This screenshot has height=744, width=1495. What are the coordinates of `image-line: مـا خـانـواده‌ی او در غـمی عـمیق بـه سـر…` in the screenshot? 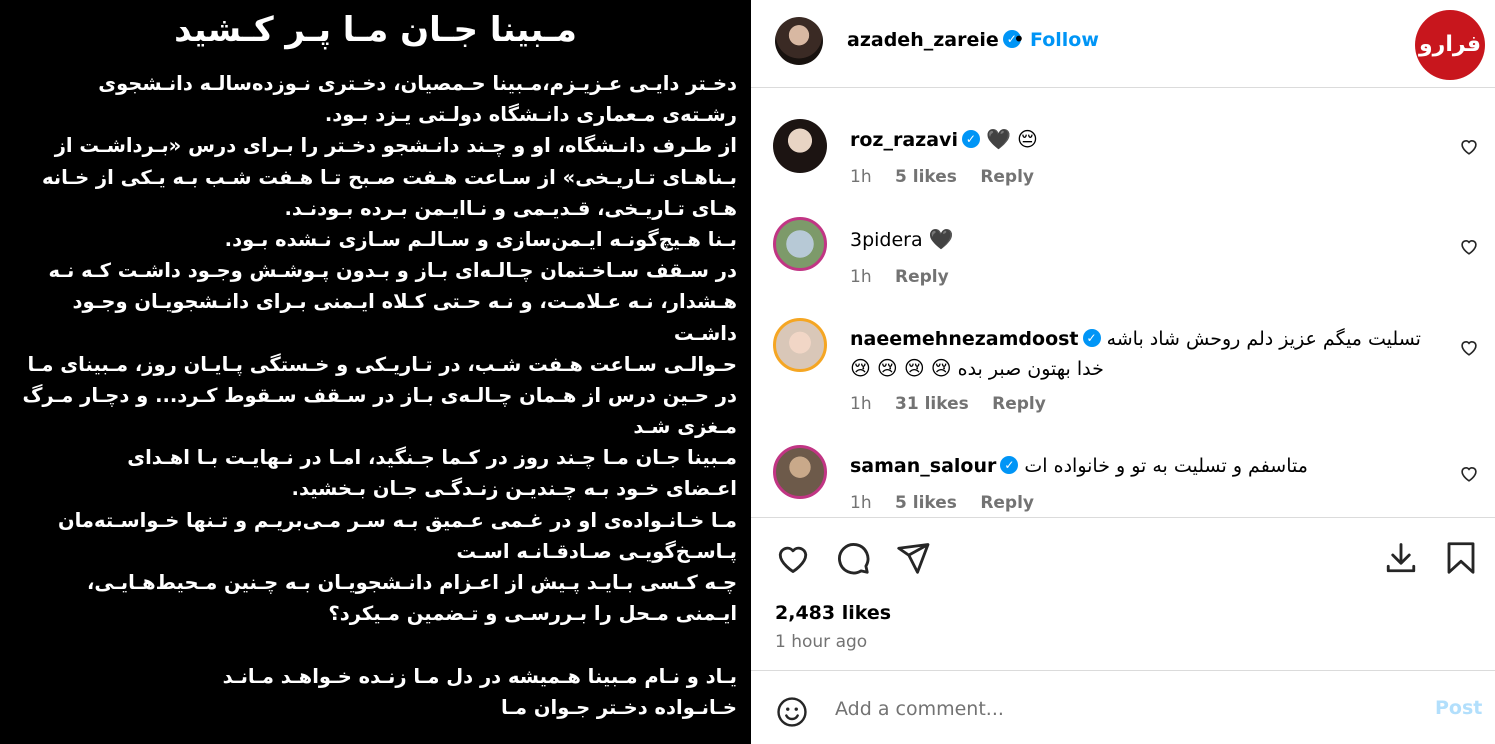 It's located at (397, 520).